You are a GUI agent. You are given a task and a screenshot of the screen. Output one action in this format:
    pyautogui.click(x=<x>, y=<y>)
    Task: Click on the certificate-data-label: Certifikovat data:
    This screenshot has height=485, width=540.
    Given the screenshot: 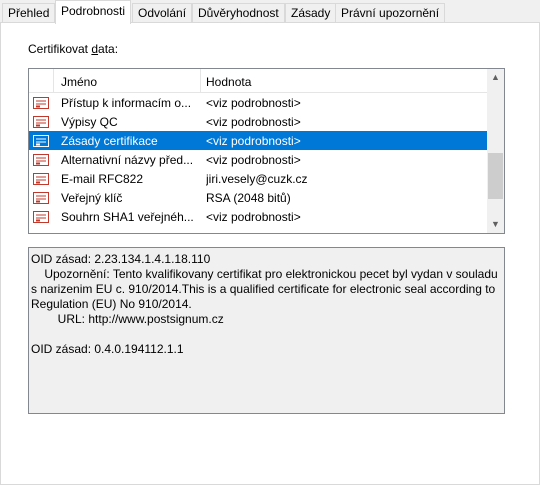 What is the action you would take?
    pyautogui.click(x=73, y=49)
    